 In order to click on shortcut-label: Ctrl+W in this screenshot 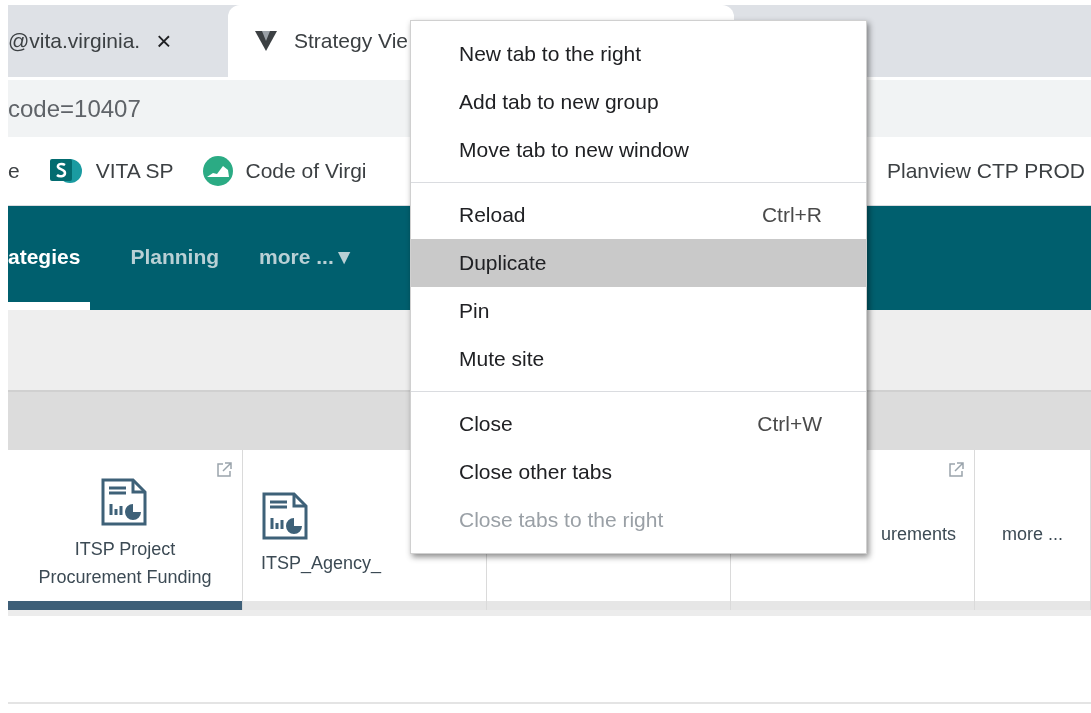, I will do `click(789, 424)`.